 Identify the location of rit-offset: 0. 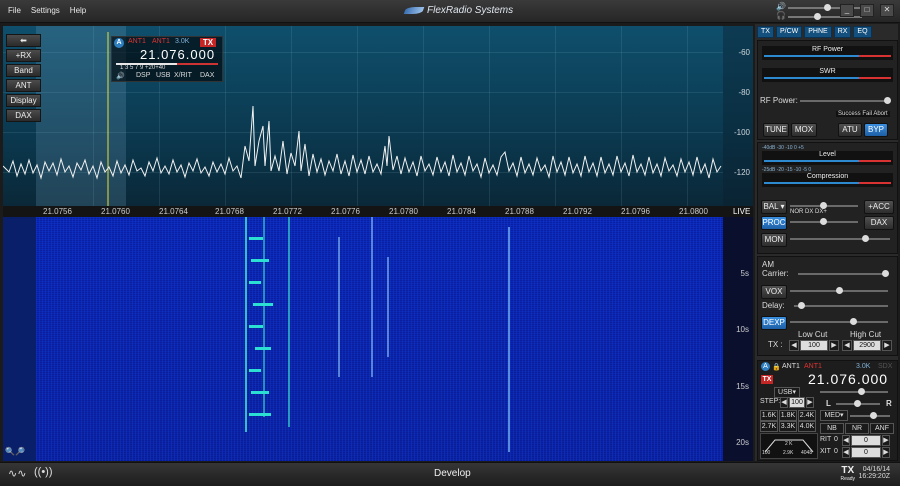
(866, 440).